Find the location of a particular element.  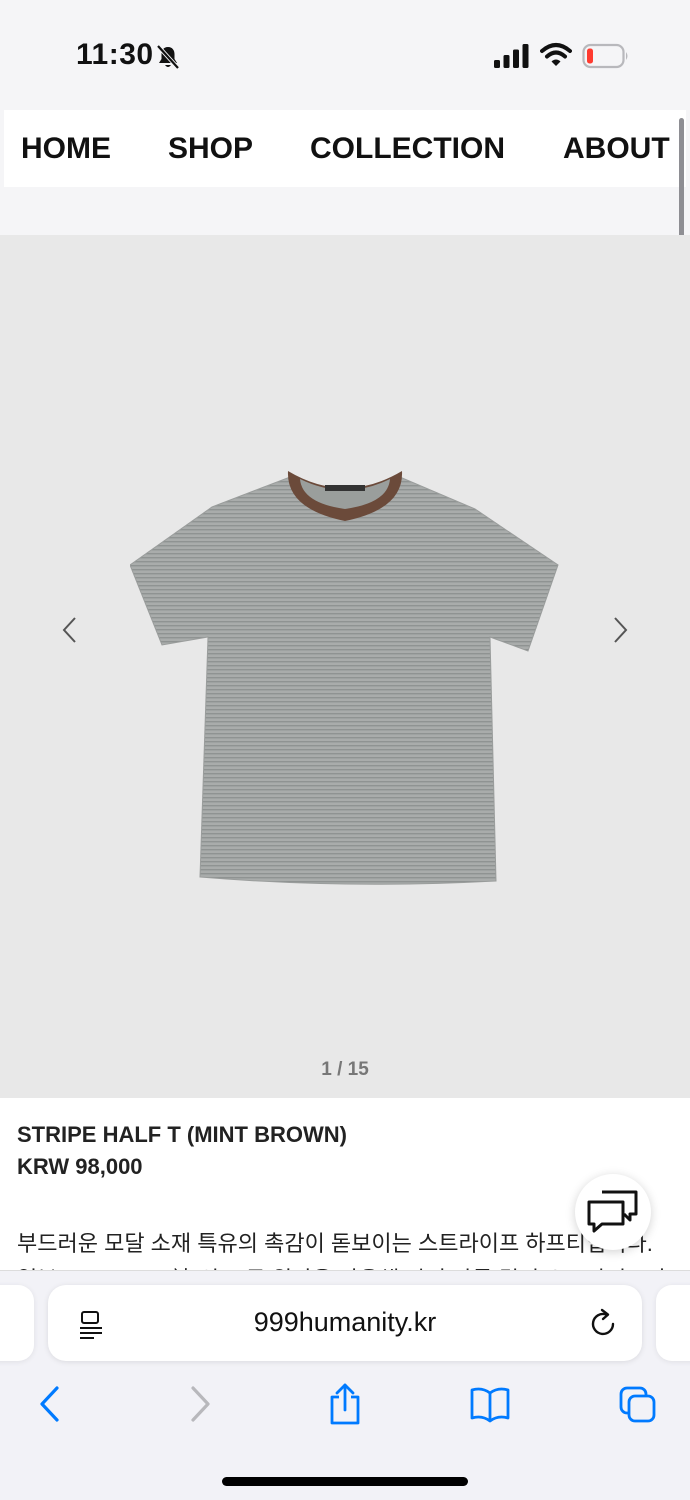

tabs-icon is located at coordinates (638, 1404).